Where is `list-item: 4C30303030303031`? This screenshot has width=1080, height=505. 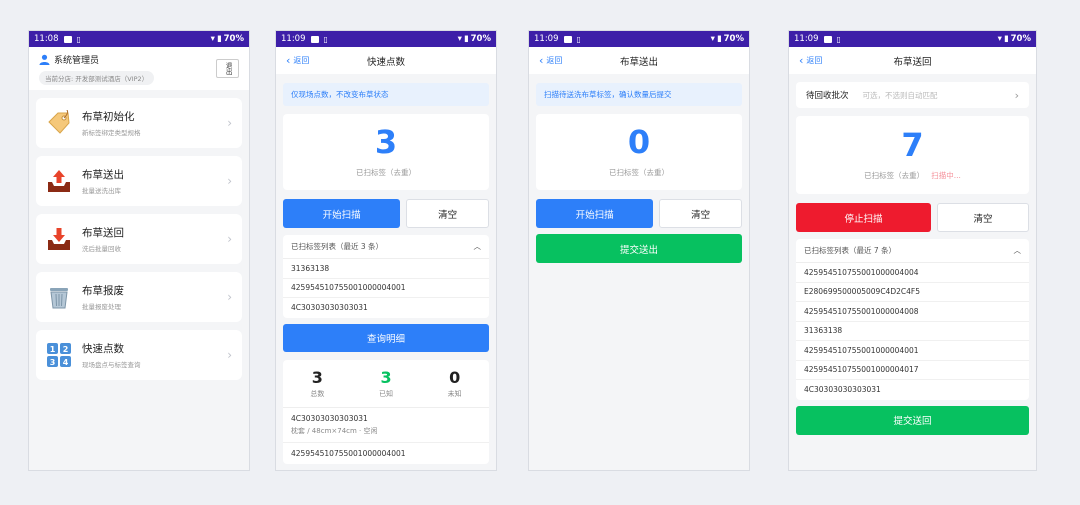 list-item: 4C30303030303031 is located at coordinates (329, 308).